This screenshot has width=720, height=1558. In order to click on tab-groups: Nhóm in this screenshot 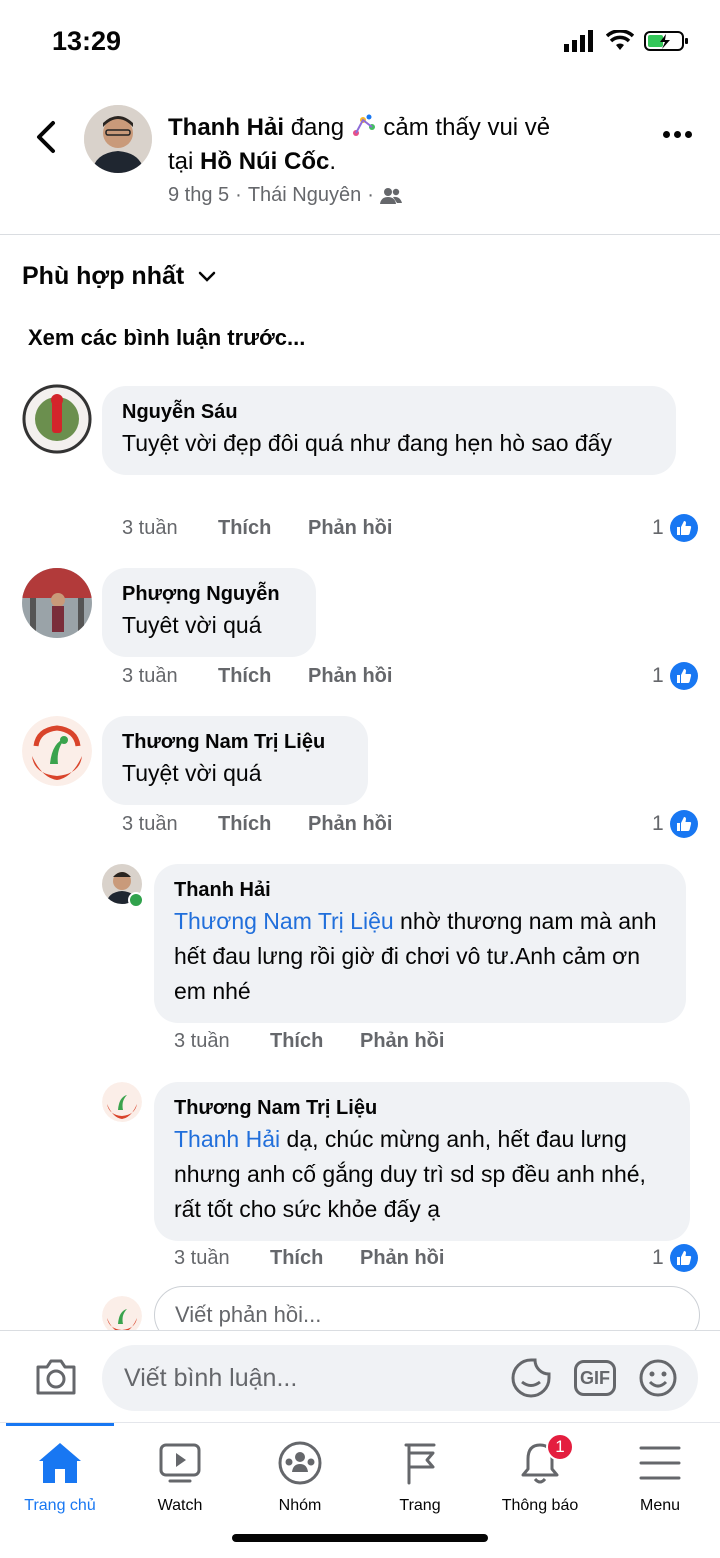, I will do `click(300, 1476)`.